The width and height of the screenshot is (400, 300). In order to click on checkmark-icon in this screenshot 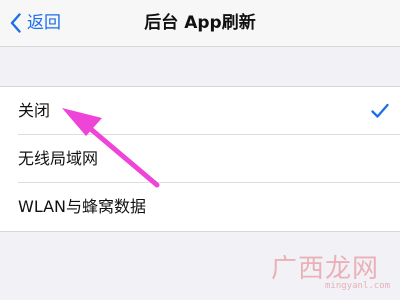, I will do `click(380, 110)`.